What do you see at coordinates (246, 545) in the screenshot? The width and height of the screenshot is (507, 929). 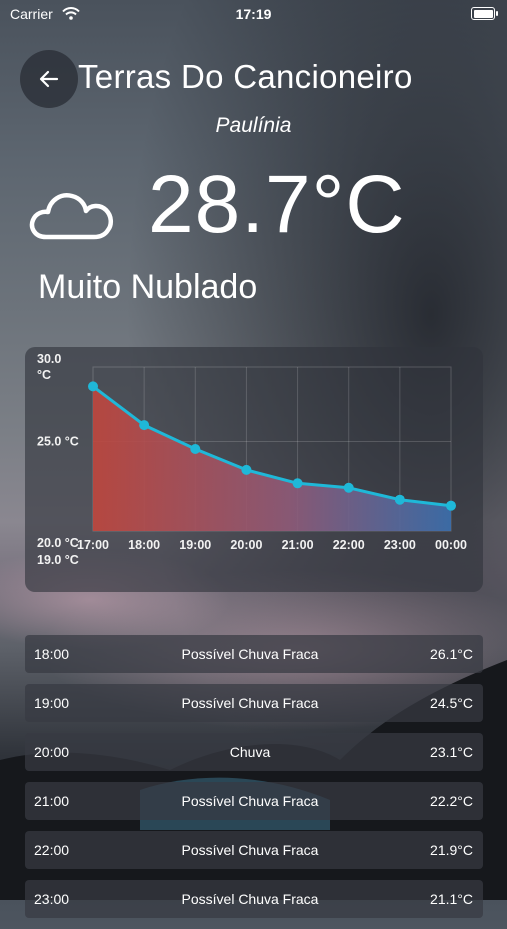 I see `chart-tick-label: 20:00` at bounding box center [246, 545].